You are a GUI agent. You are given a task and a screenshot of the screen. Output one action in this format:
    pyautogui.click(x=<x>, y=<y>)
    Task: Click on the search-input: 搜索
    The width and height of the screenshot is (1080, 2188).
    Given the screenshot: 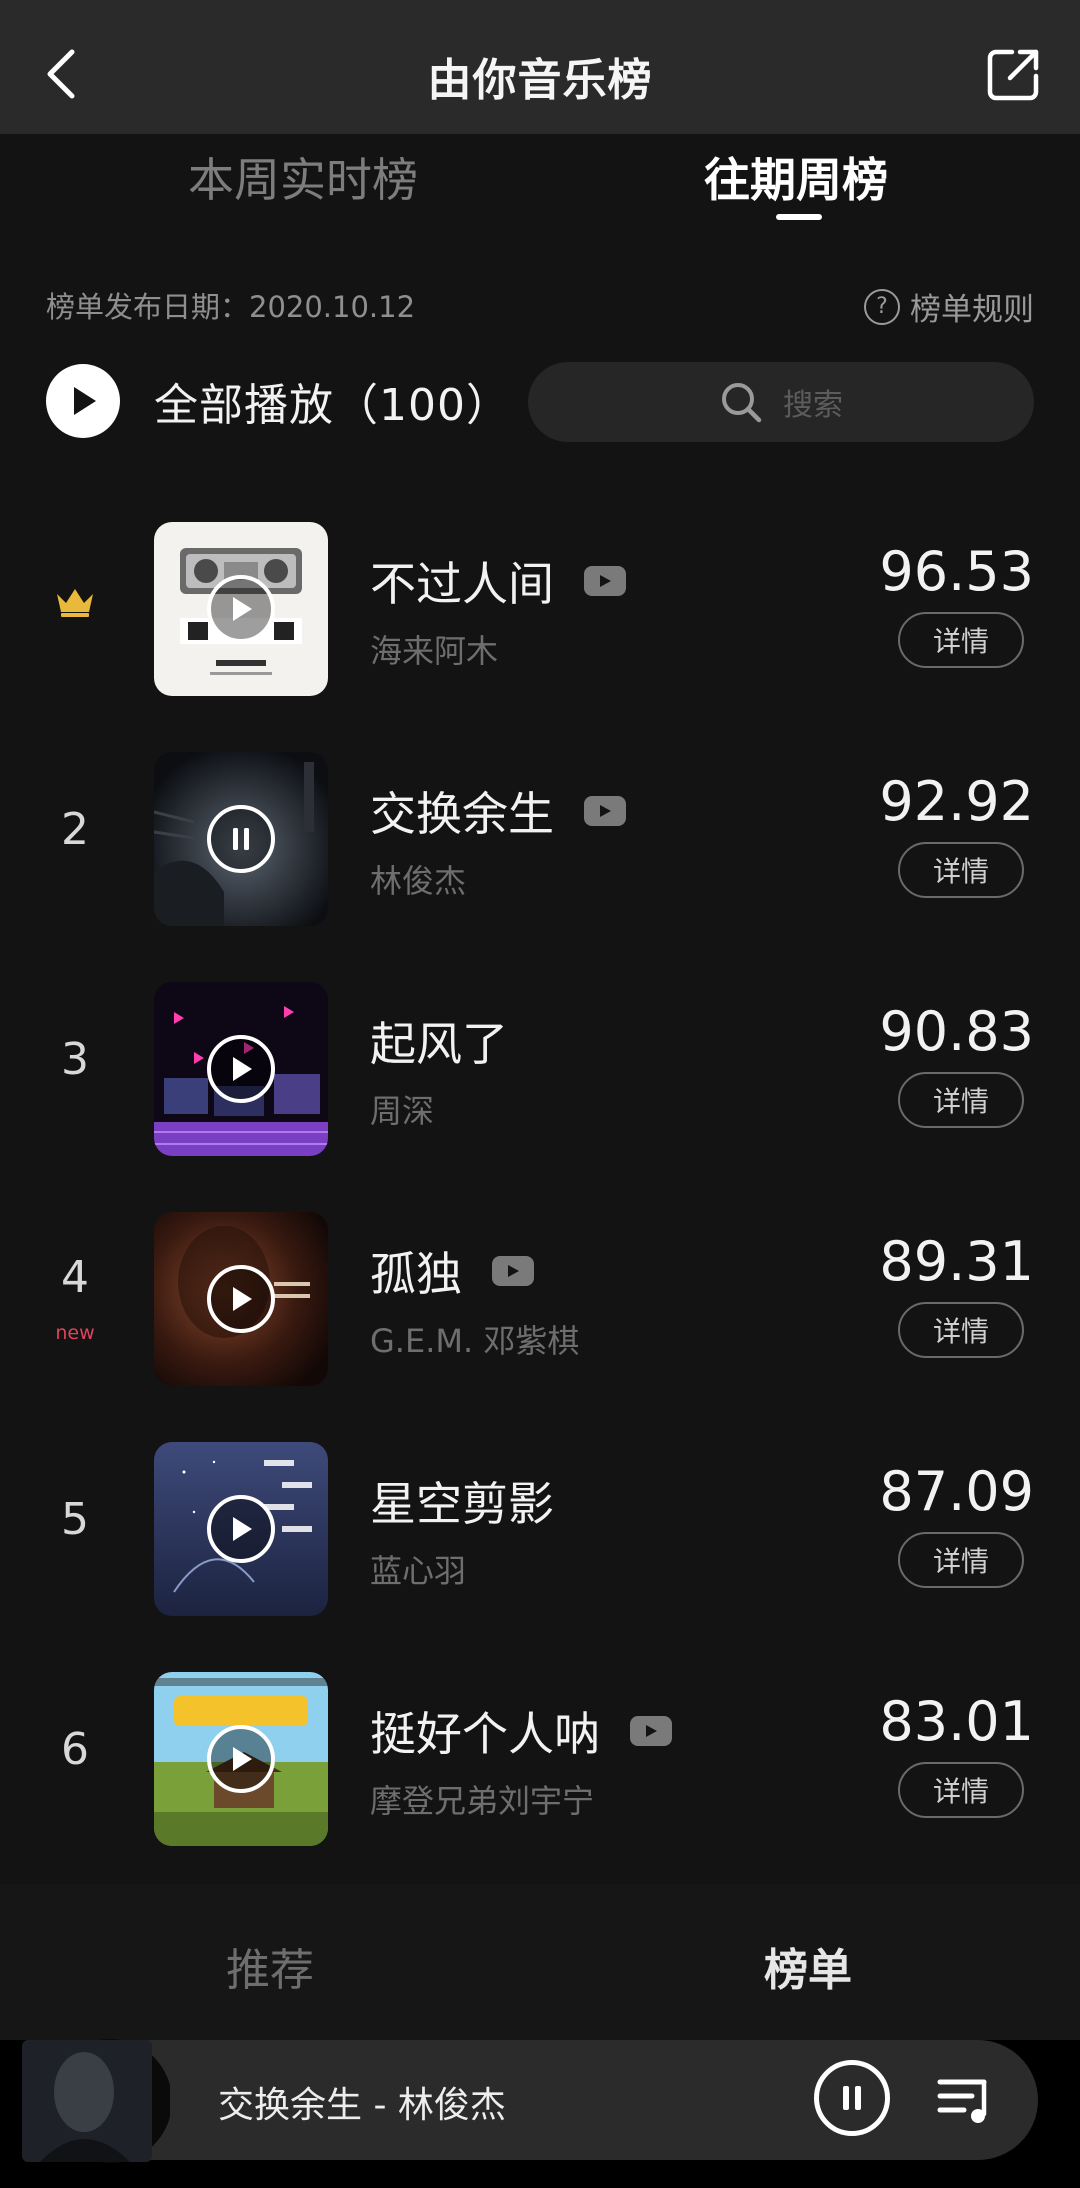 What is the action you would take?
    pyautogui.click(x=781, y=402)
    